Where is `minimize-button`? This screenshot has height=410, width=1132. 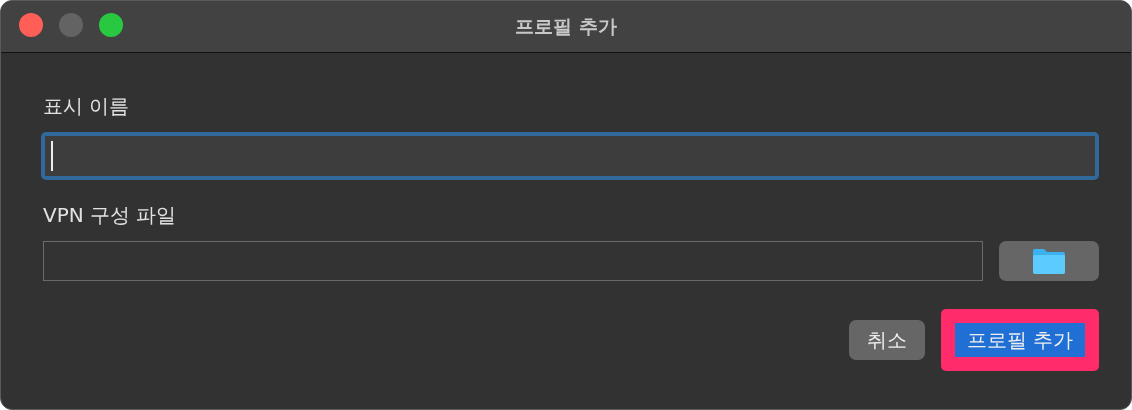
minimize-button is located at coordinates (71, 25).